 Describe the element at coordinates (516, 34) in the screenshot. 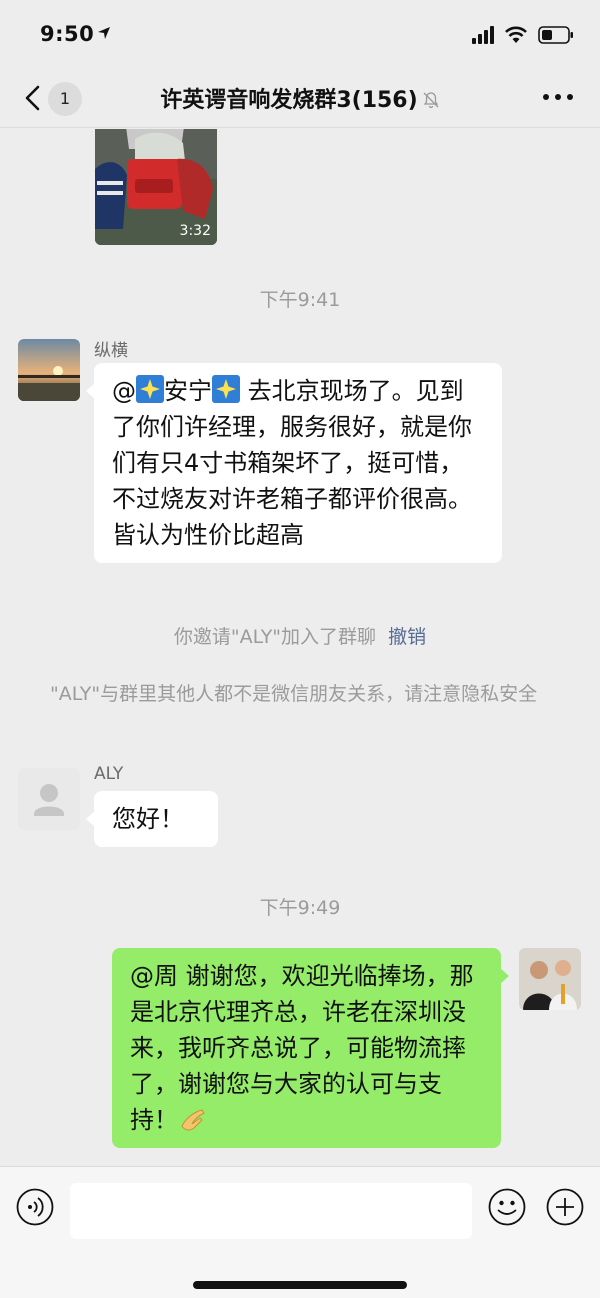

I see `wifi-icon` at that location.